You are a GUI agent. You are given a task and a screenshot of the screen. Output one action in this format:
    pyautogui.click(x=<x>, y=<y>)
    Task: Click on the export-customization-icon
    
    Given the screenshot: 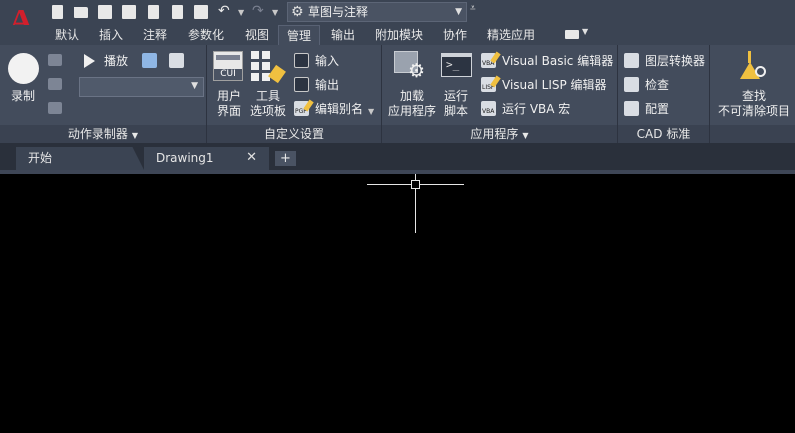 What is the action you would take?
    pyautogui.click(x=301, y=84)
    